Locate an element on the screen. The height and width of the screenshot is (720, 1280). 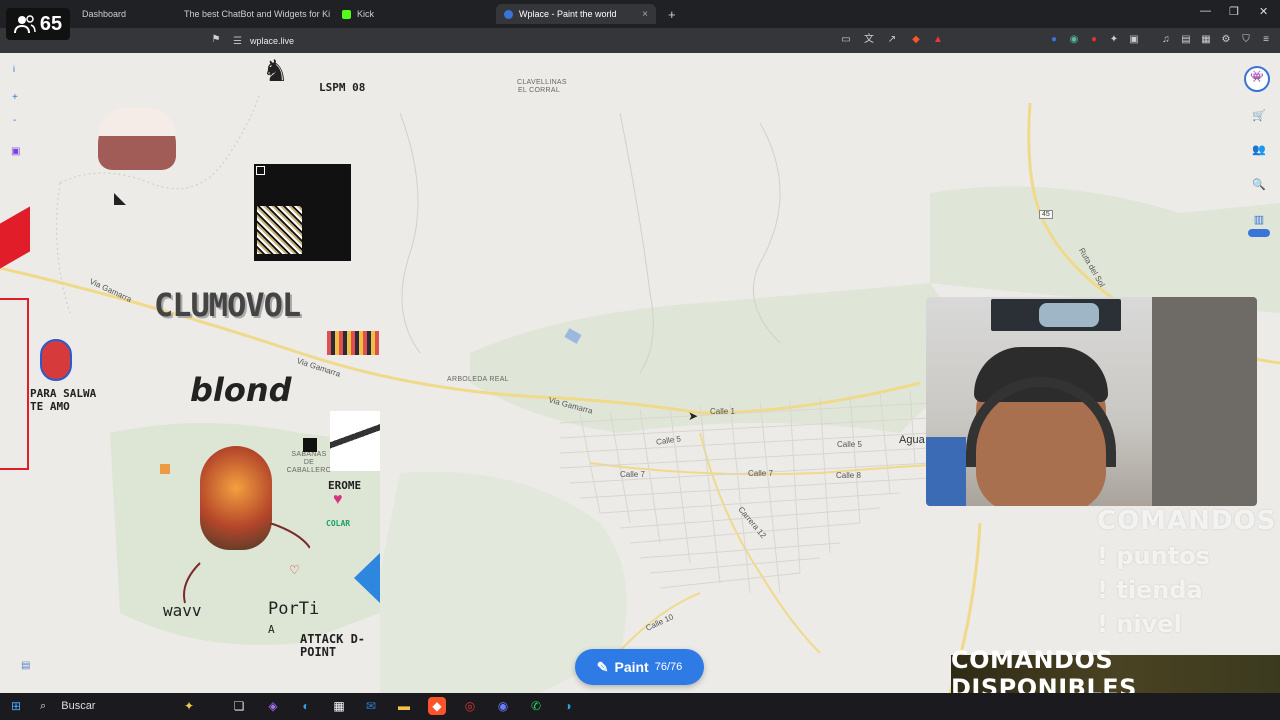
minimize-icon: — is located at coordinates (1205, 11).